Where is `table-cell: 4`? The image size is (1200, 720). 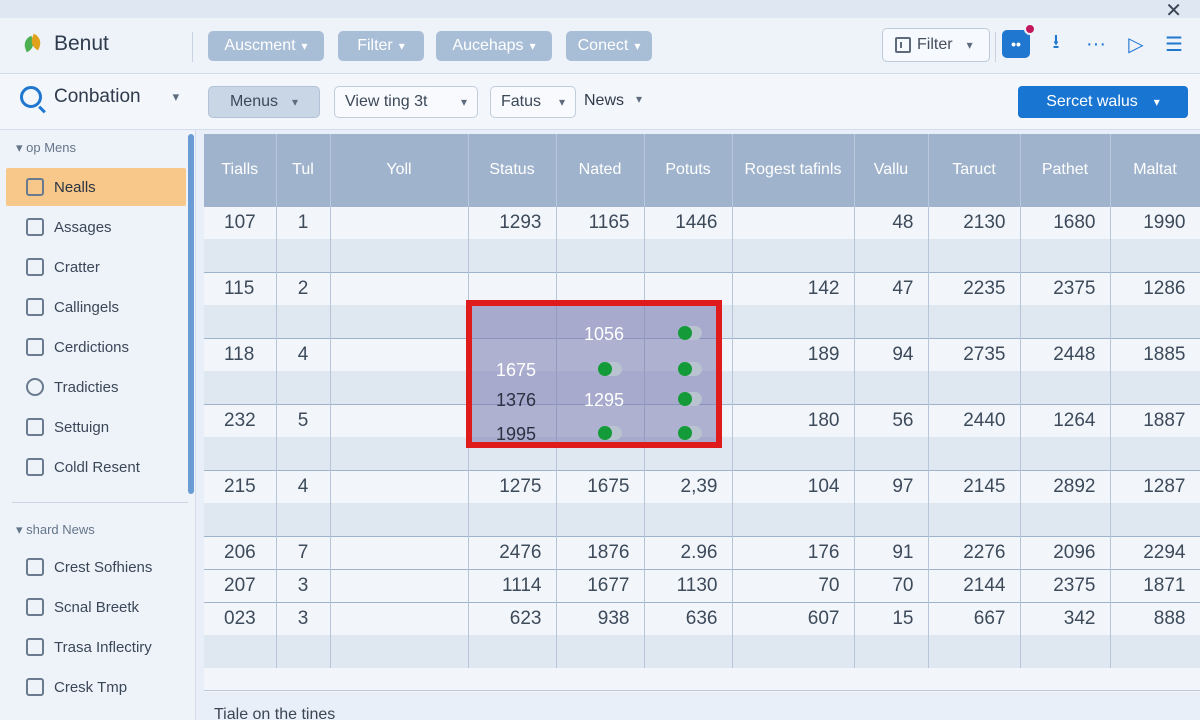
table-cell: 4 is located at coordinates (303, 486).